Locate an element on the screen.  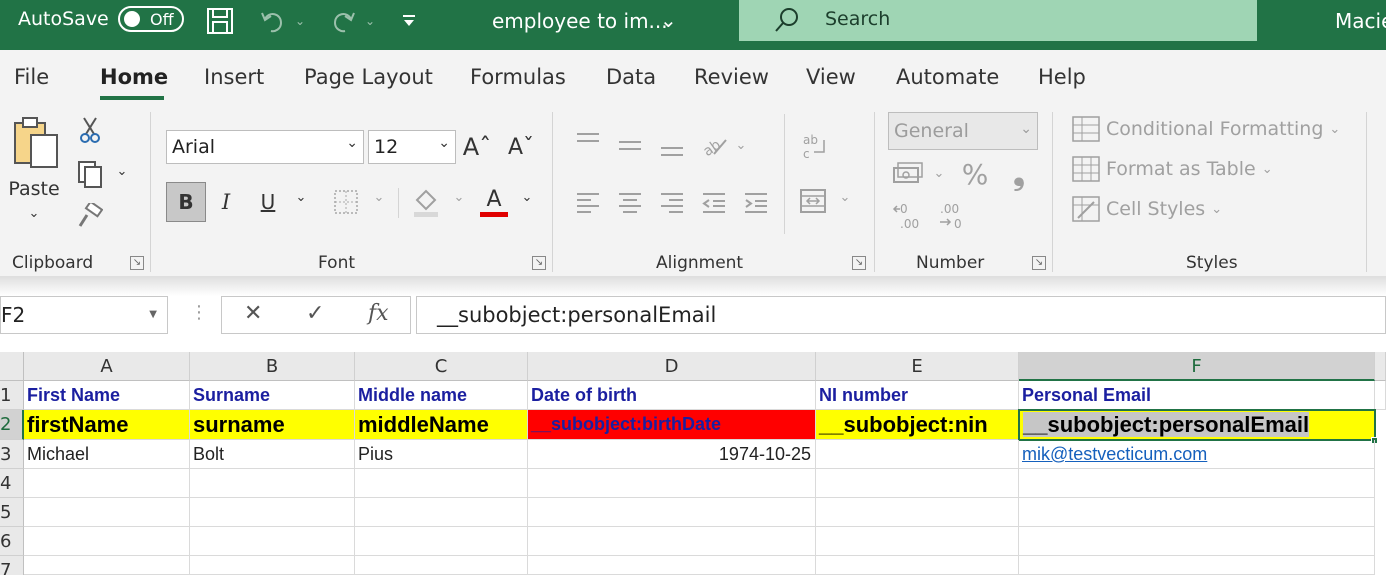
accounting-format-icon is located at coordinates (908, 174).